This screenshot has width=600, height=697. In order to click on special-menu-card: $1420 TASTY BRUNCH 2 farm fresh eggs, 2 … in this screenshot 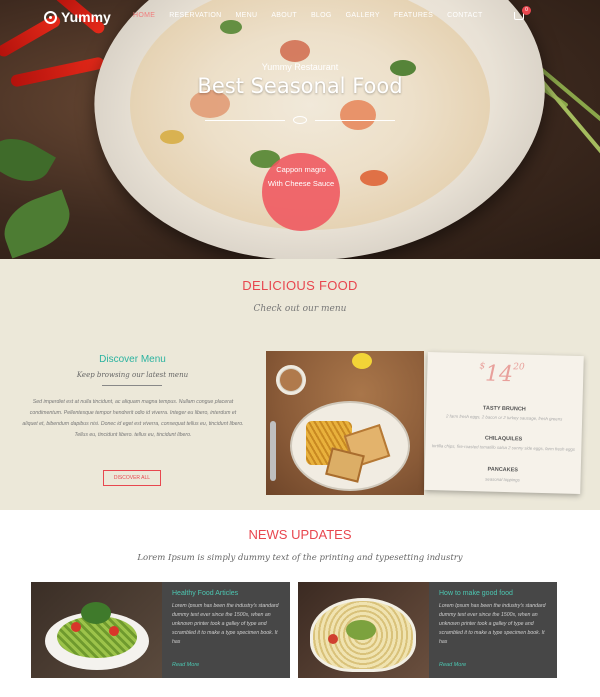, I will do `click(504, 423)`.